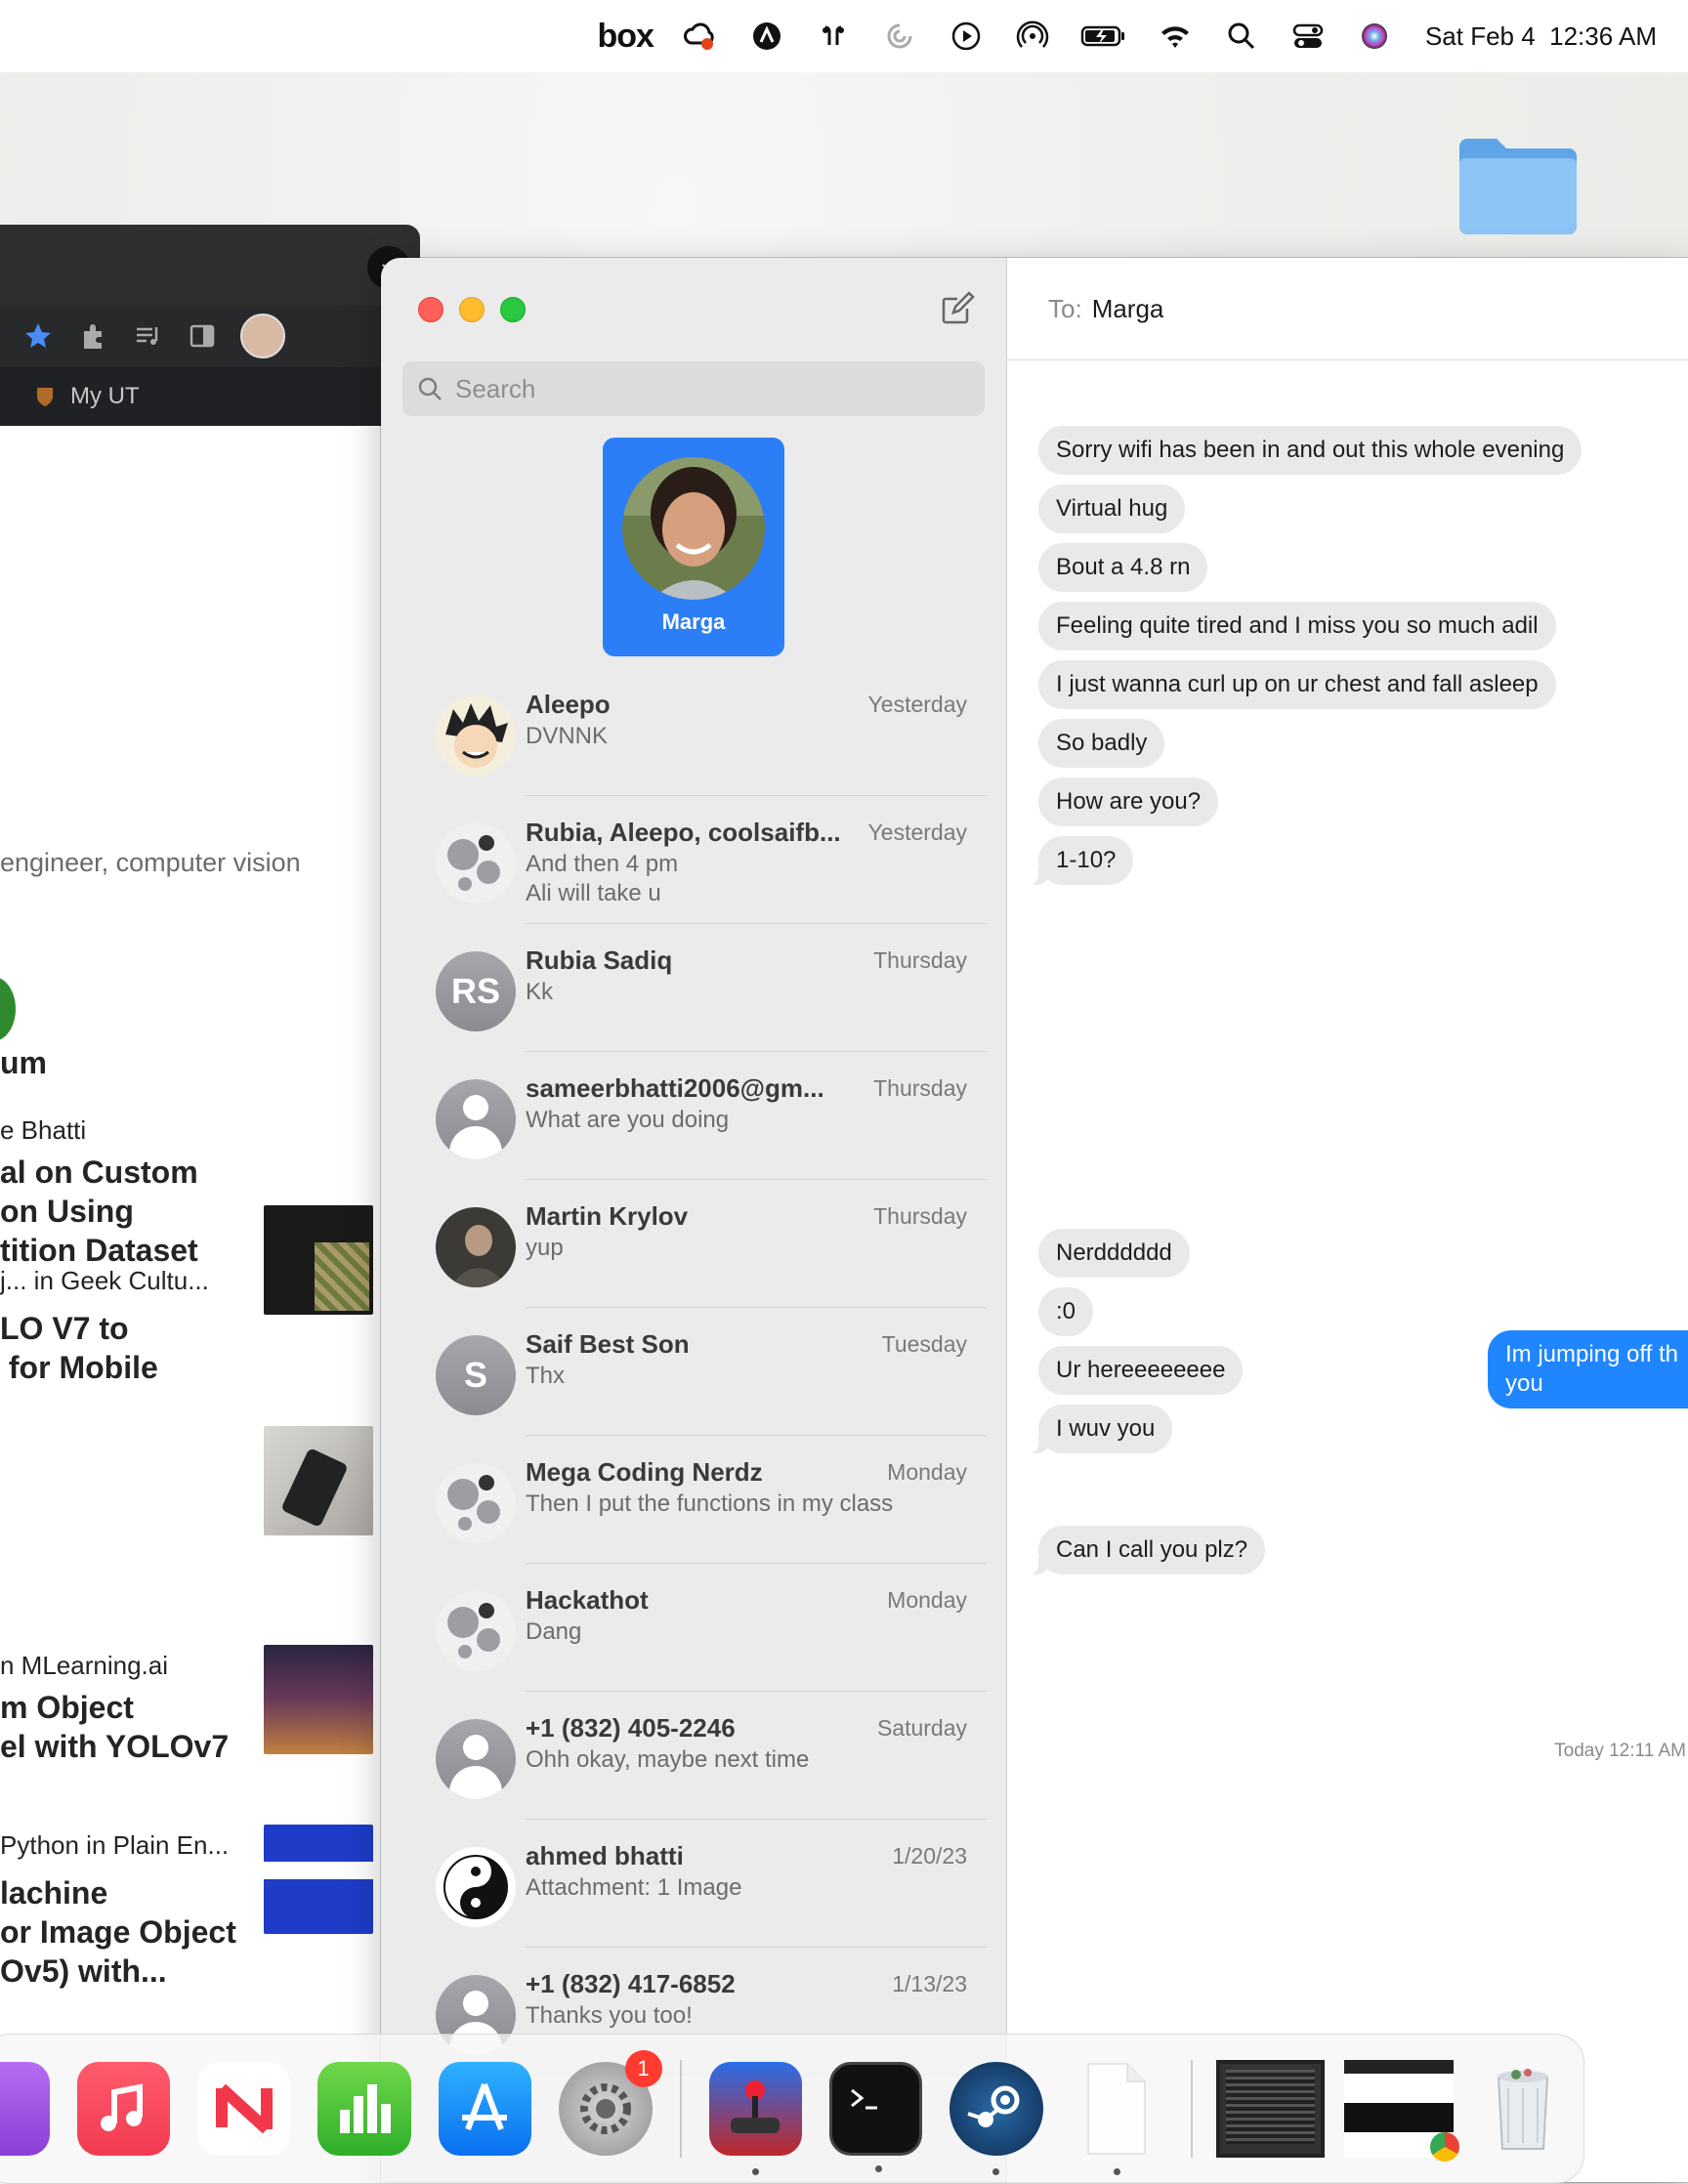  Describe the element at coordinates (1146, 1550) in the screenshot. I see `received-message-bubble: Can I call you plz?` at that location.